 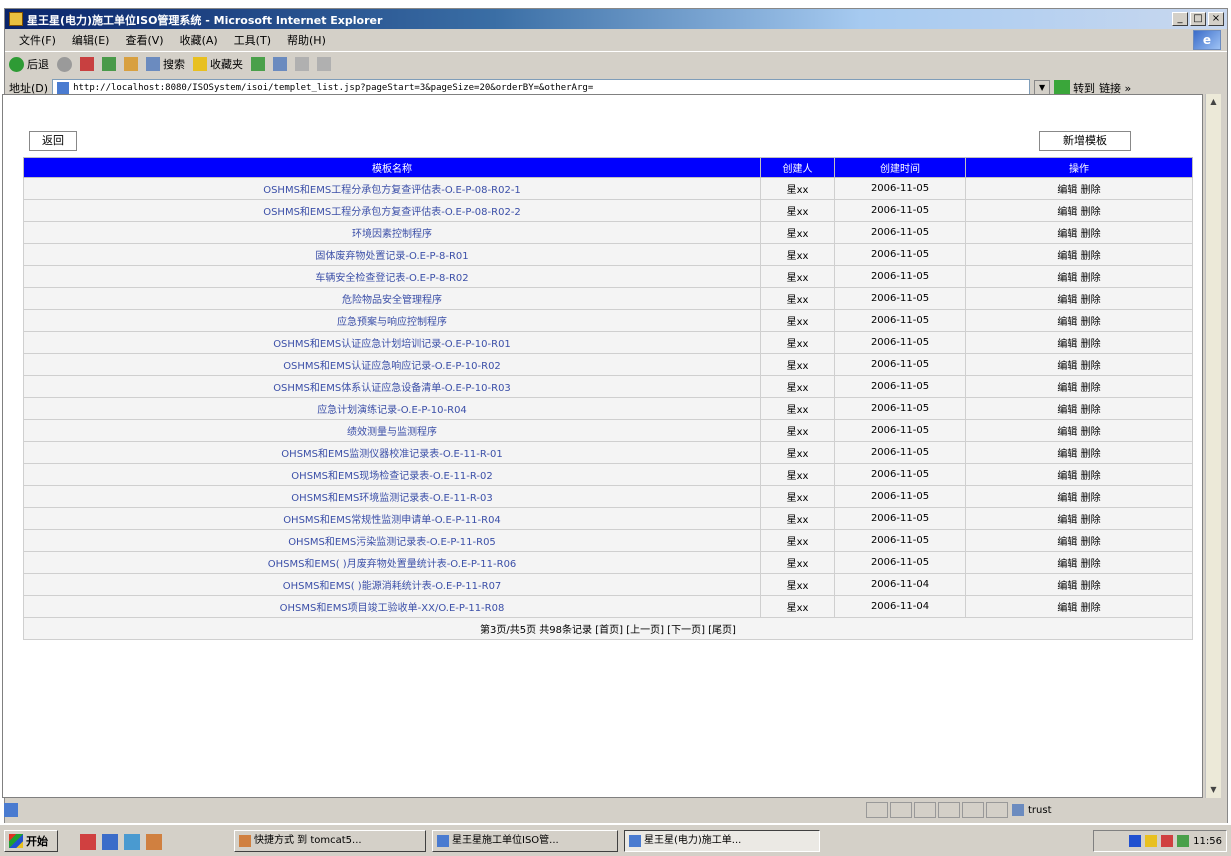 What do you see at coordinates (392, 320) in the screenshot?
I see `template-name: 应急预案与响应控制程序` at bounding box center [392, 320].